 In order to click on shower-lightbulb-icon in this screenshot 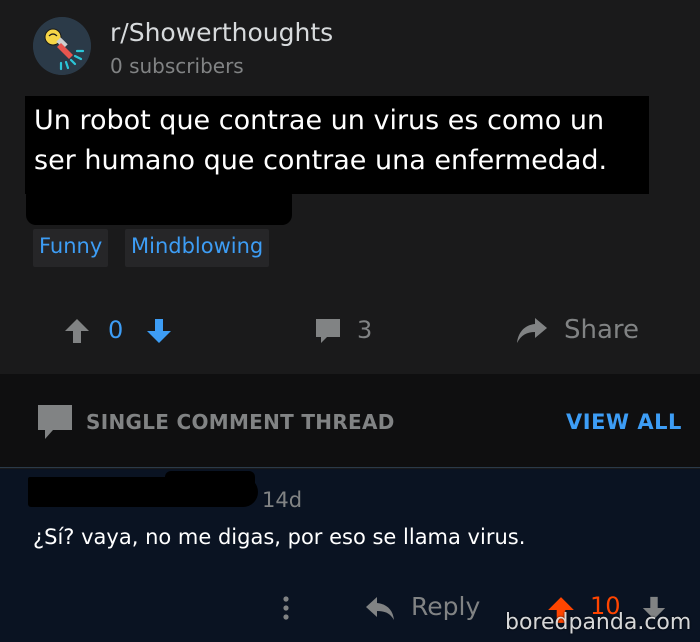, I will do `click(62, 46)`.